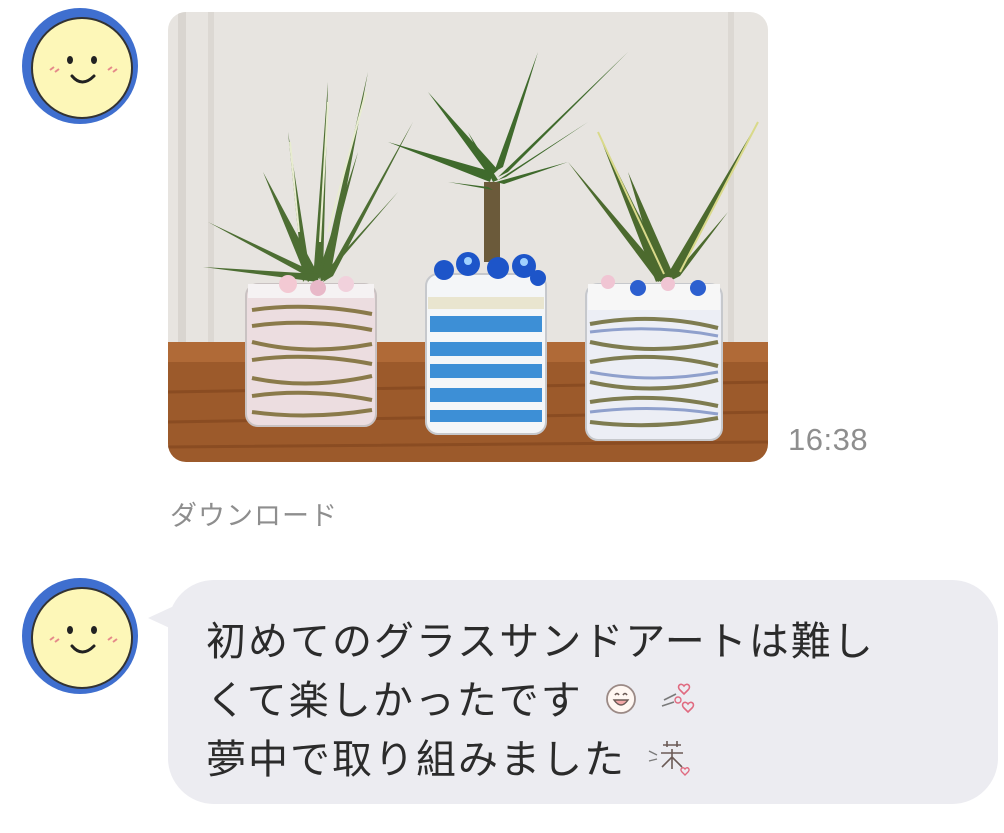 This screenshot has height=833, width=1004. I want to click on message-text: くて楽しかったです, so click(394, 701).